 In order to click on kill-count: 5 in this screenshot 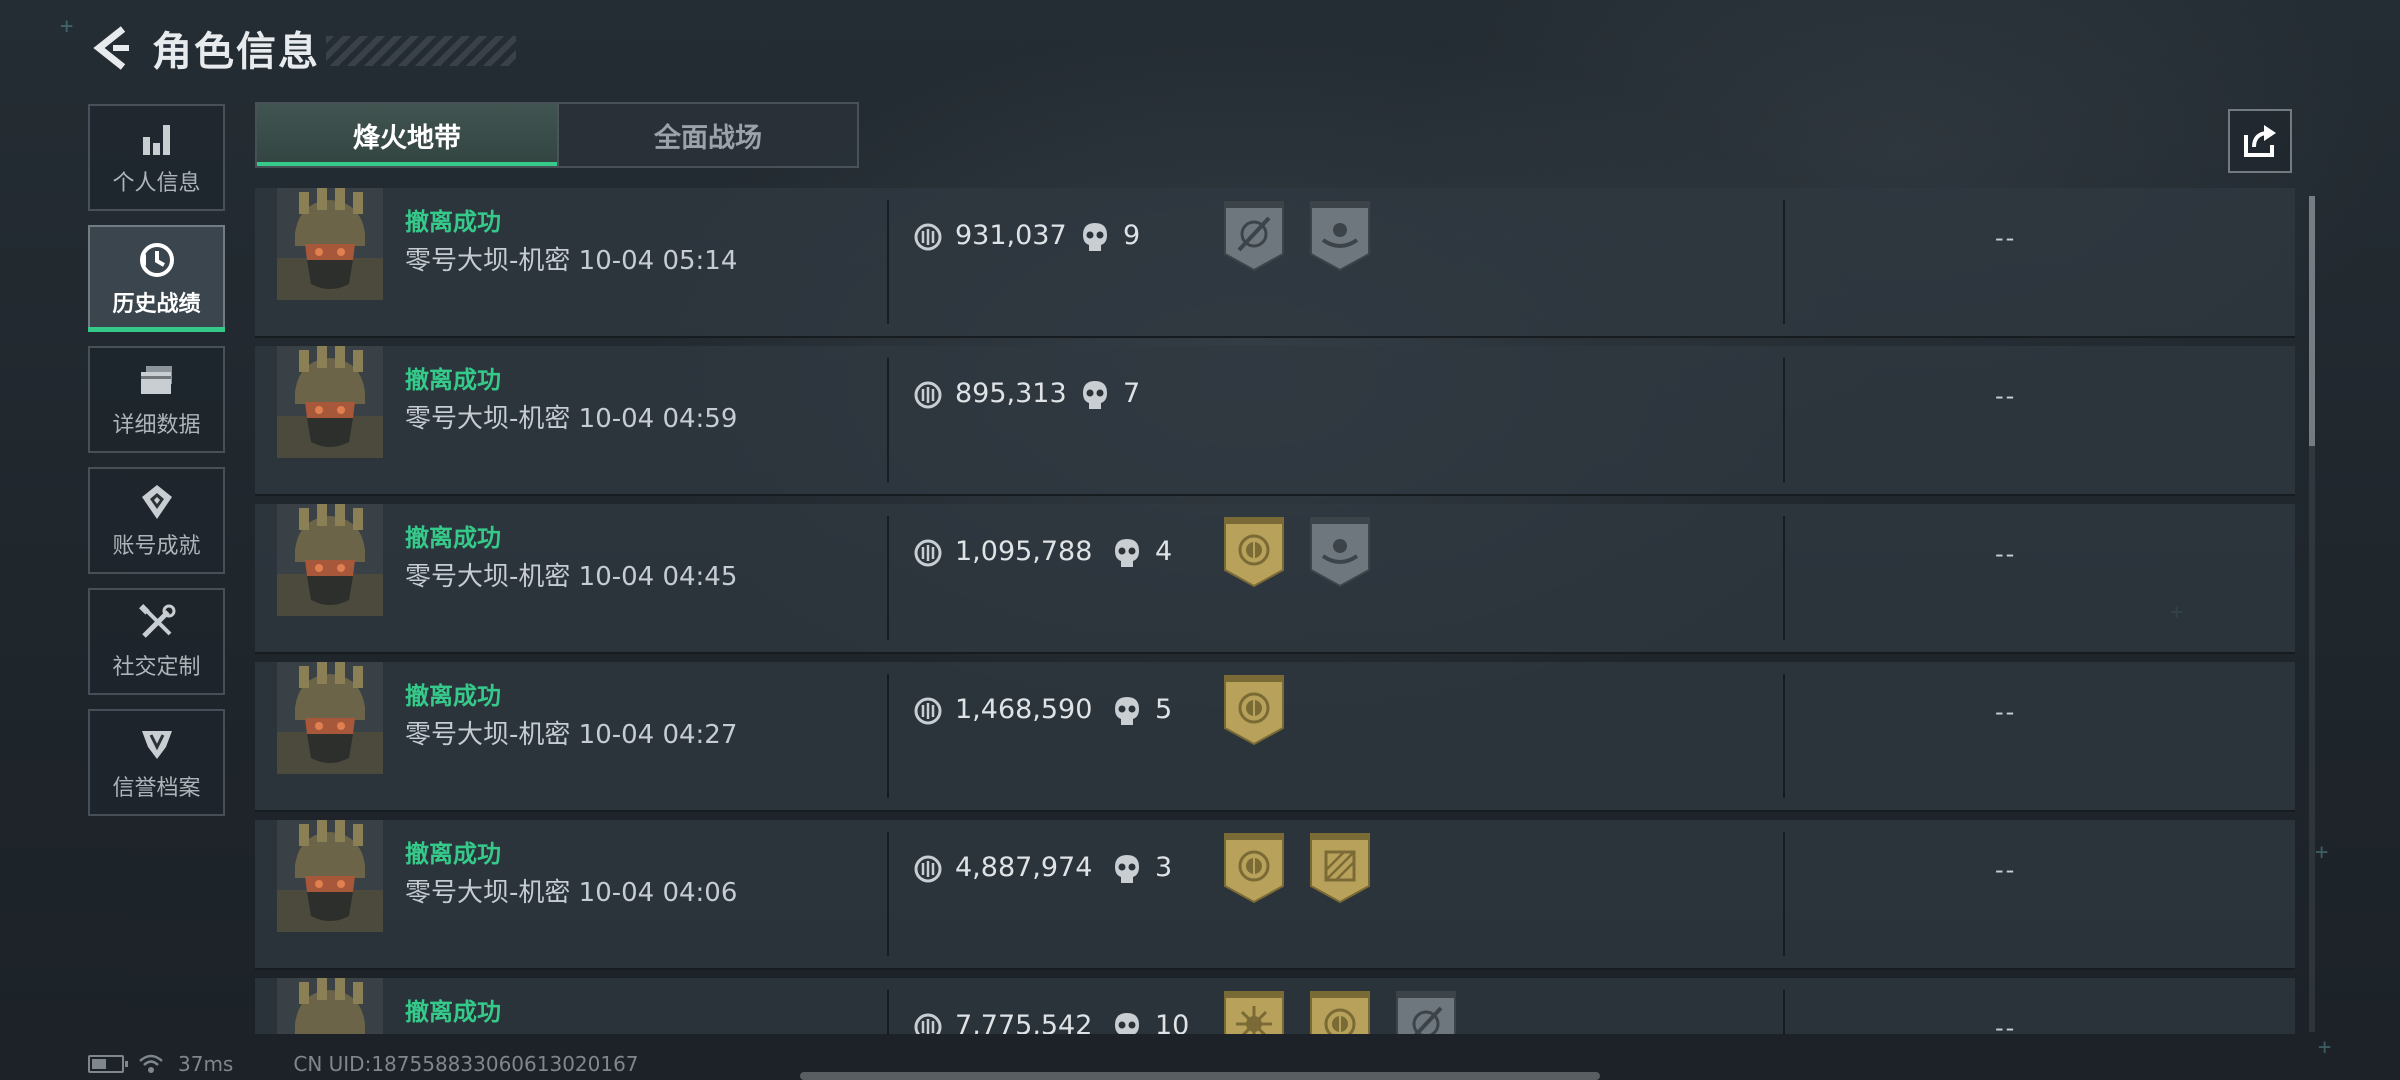, I will do `click(1164, 709)`.